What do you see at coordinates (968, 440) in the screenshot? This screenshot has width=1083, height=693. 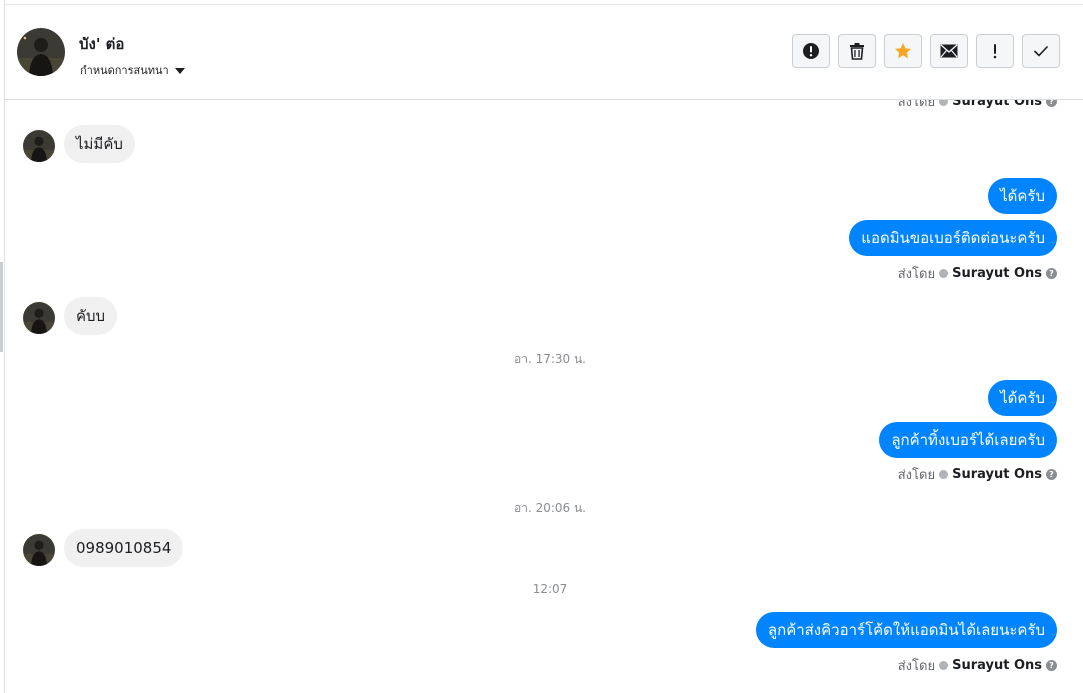 I see `outgoing-message: ลูกค้าทิ้งเบอร์ได้เลยครับ` at bounding box center [968, 440].